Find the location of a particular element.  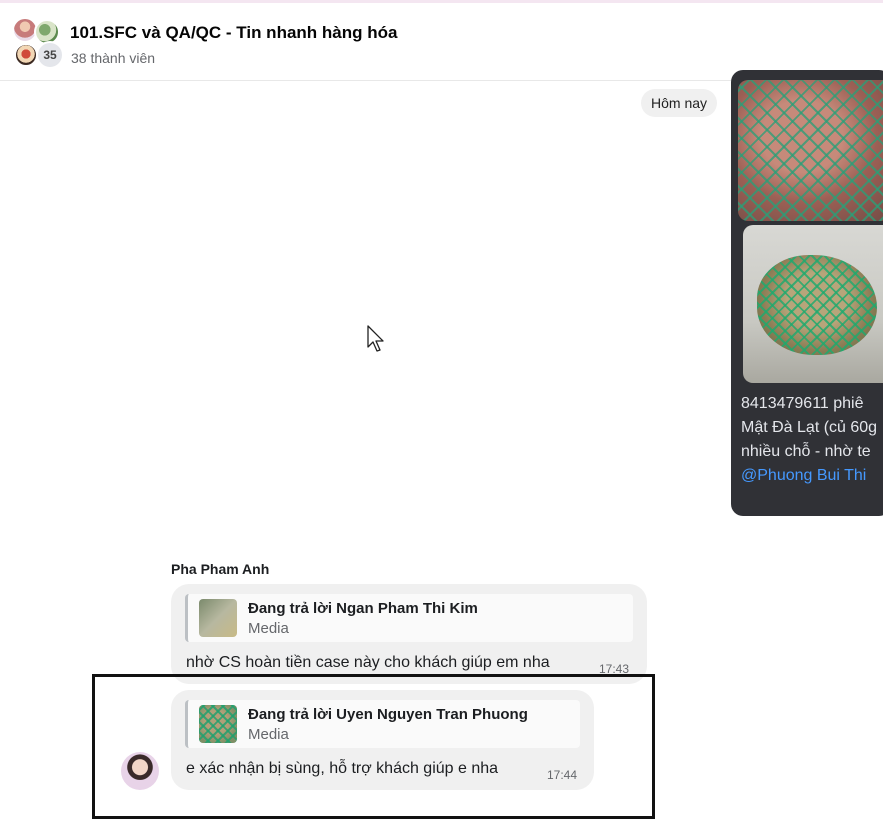

date-separator: Hôm nay is located at coordinates (679, 103).